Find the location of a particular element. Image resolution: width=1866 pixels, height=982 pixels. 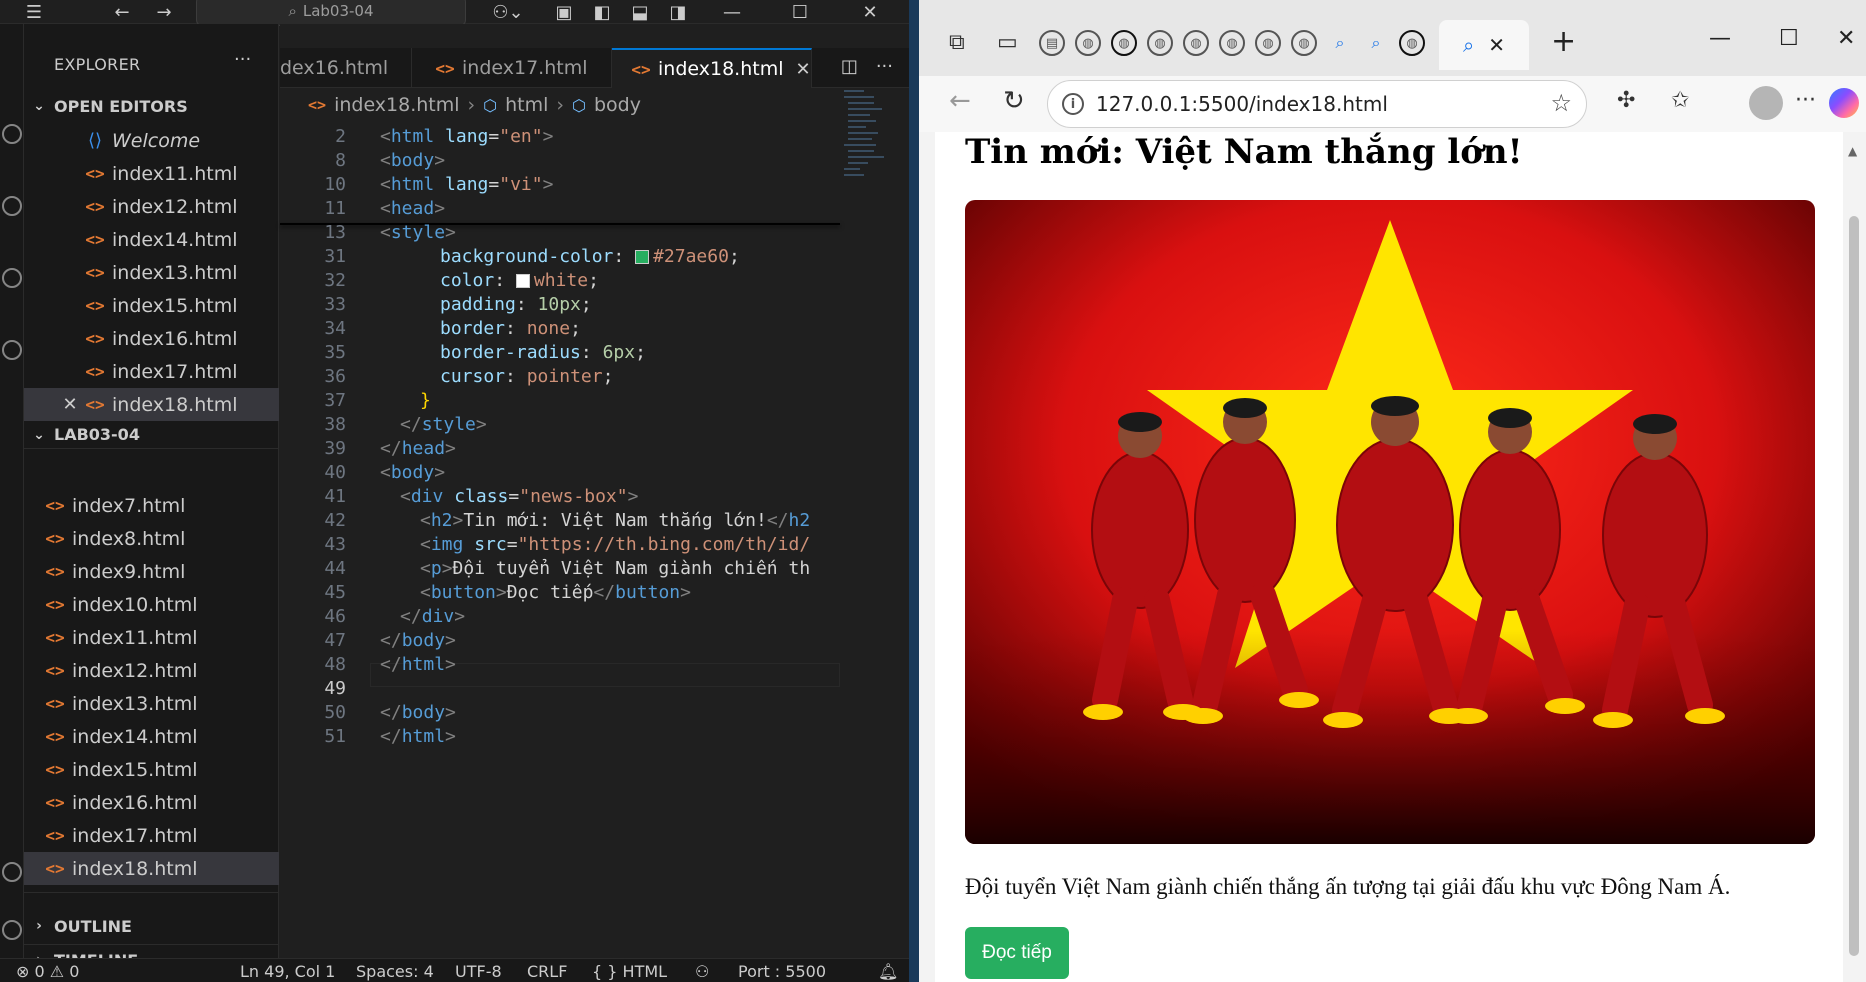

code-line: 33 padding: 10px; is located at coordinates (560, 304).